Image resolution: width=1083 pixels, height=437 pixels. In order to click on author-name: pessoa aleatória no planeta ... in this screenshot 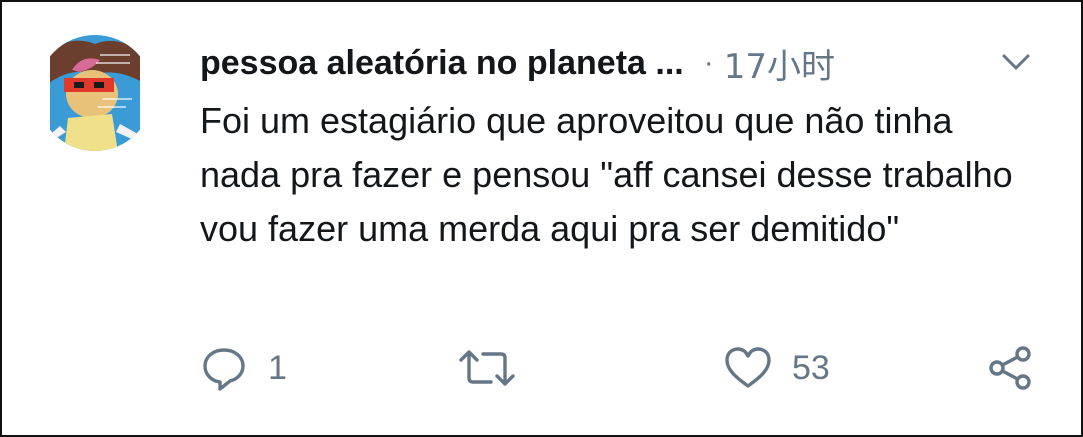, I will do `click(442, 63)`.